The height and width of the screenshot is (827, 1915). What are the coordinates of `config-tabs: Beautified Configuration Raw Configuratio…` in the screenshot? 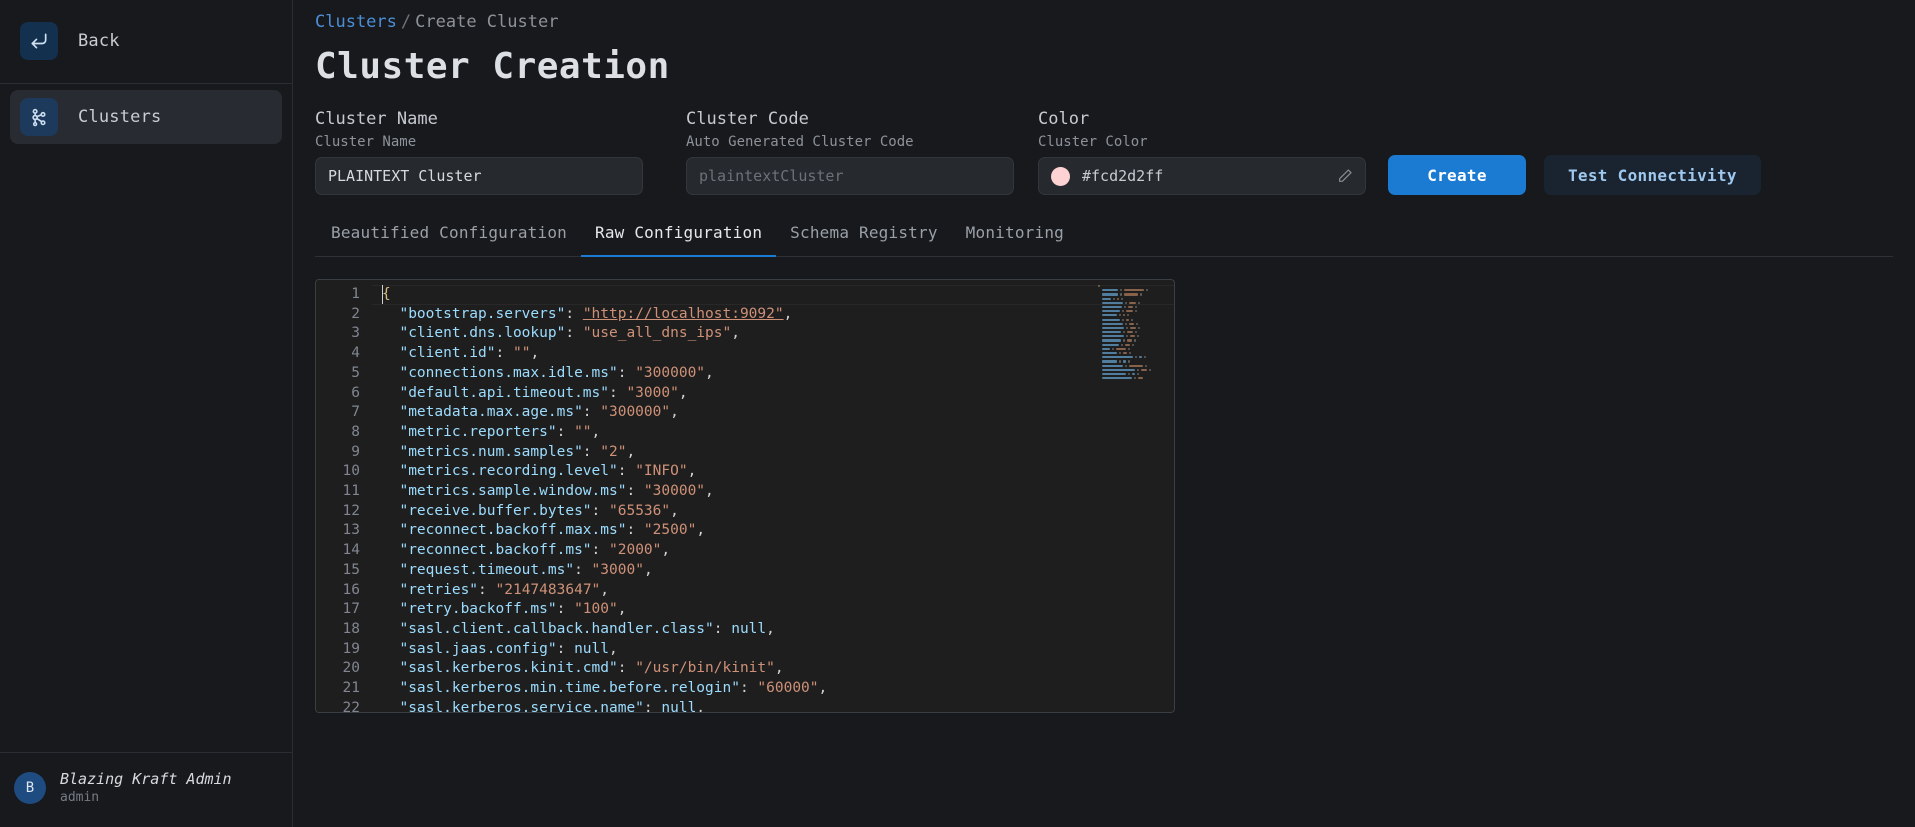 It's located at (1104, 240).